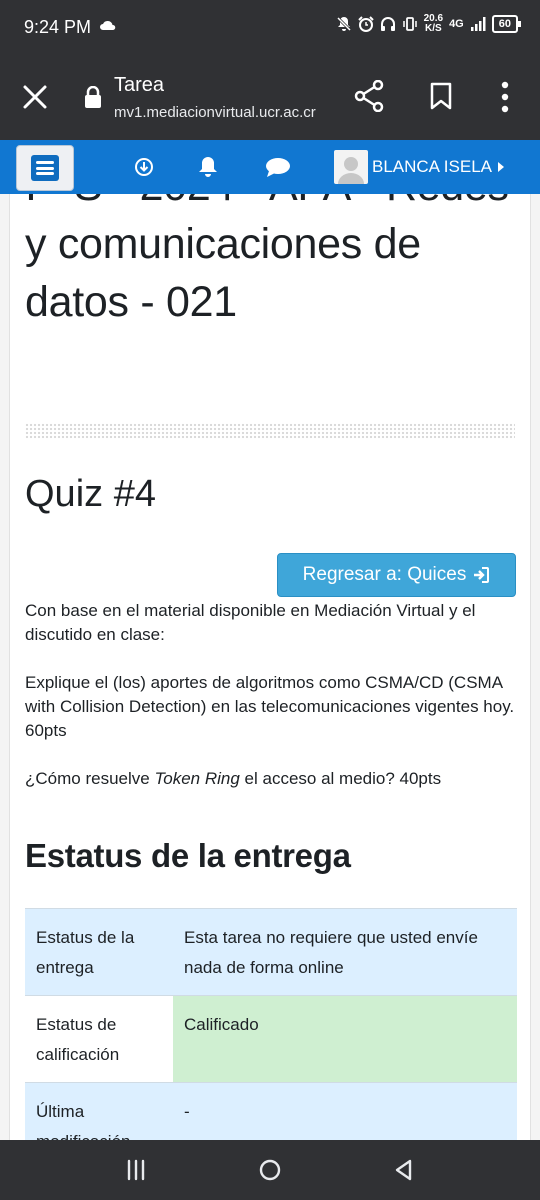  What do you see at coordinates (351, 167) in the screenshot?
I see `avatar-icon` at bounding box center [351, 167].